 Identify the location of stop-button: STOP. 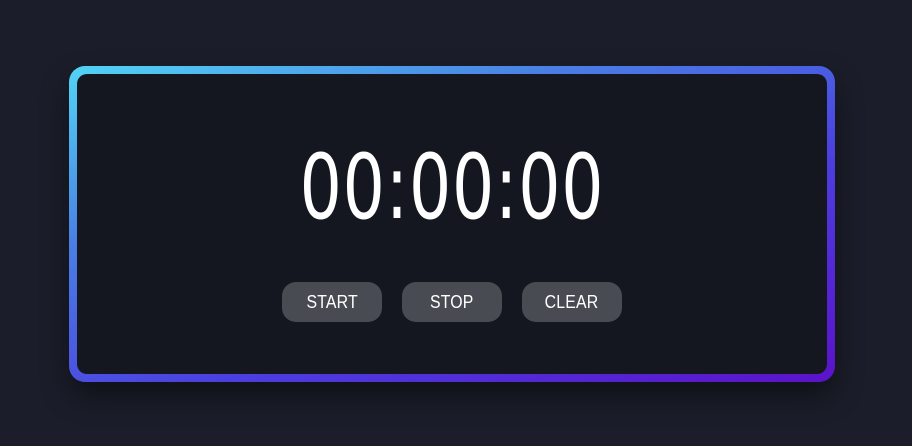
(452, 302).